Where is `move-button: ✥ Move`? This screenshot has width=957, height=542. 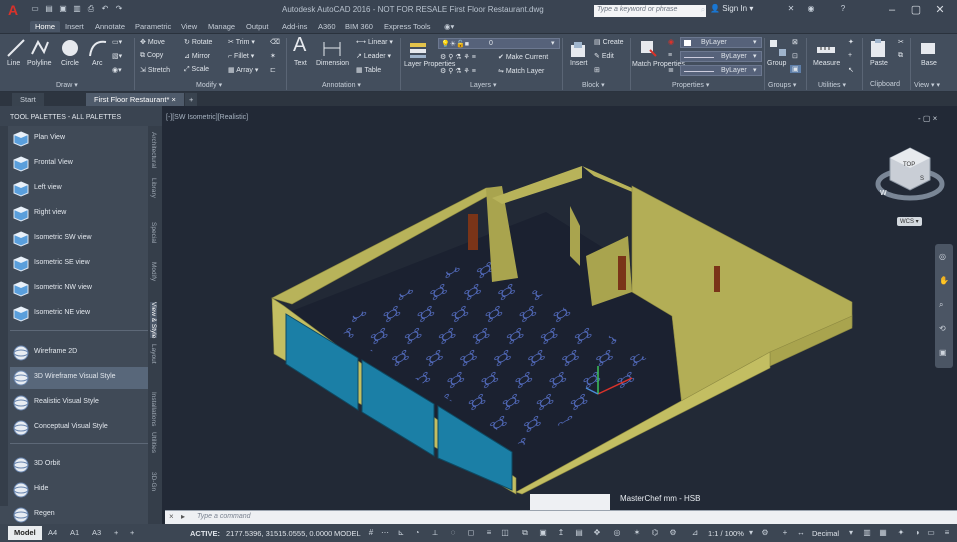 move-button: ✥ Move is located at coordinates (152, 42).